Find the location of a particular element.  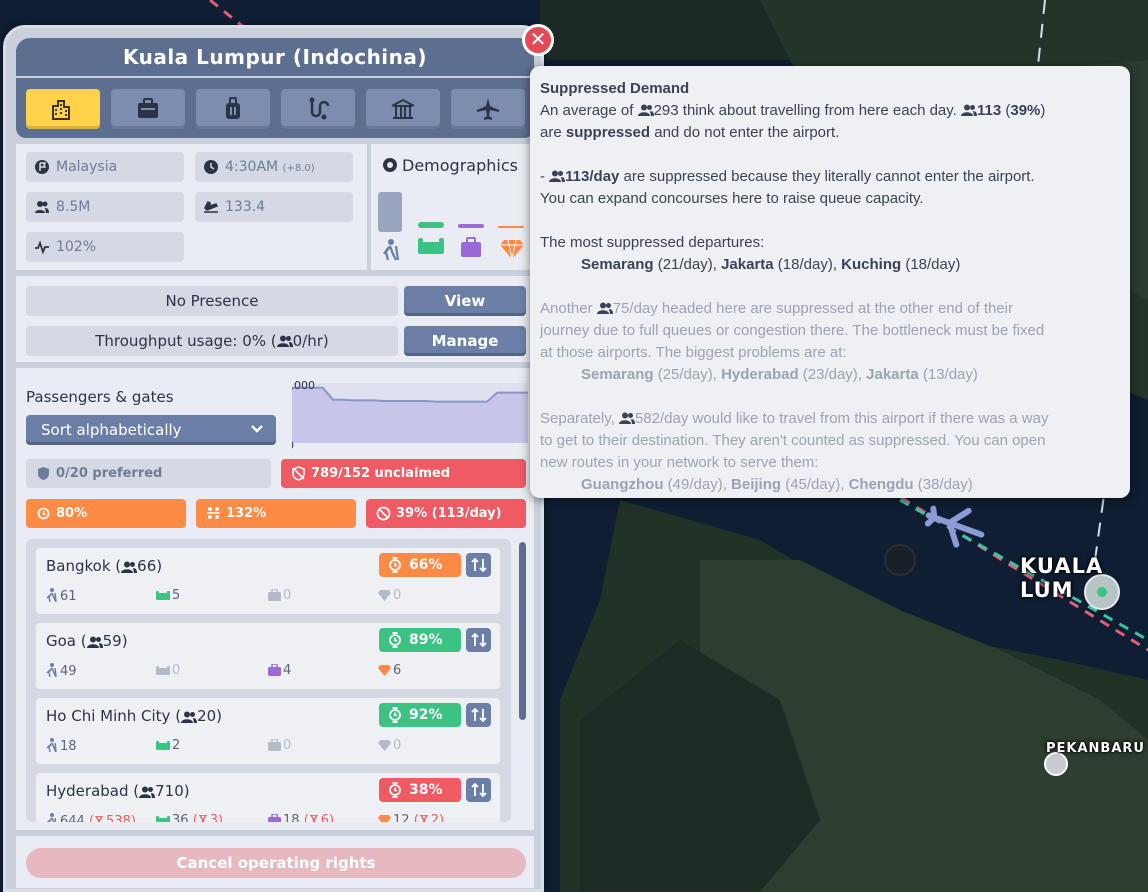

city-count: (23/day), is located at coordinates (832, 374).